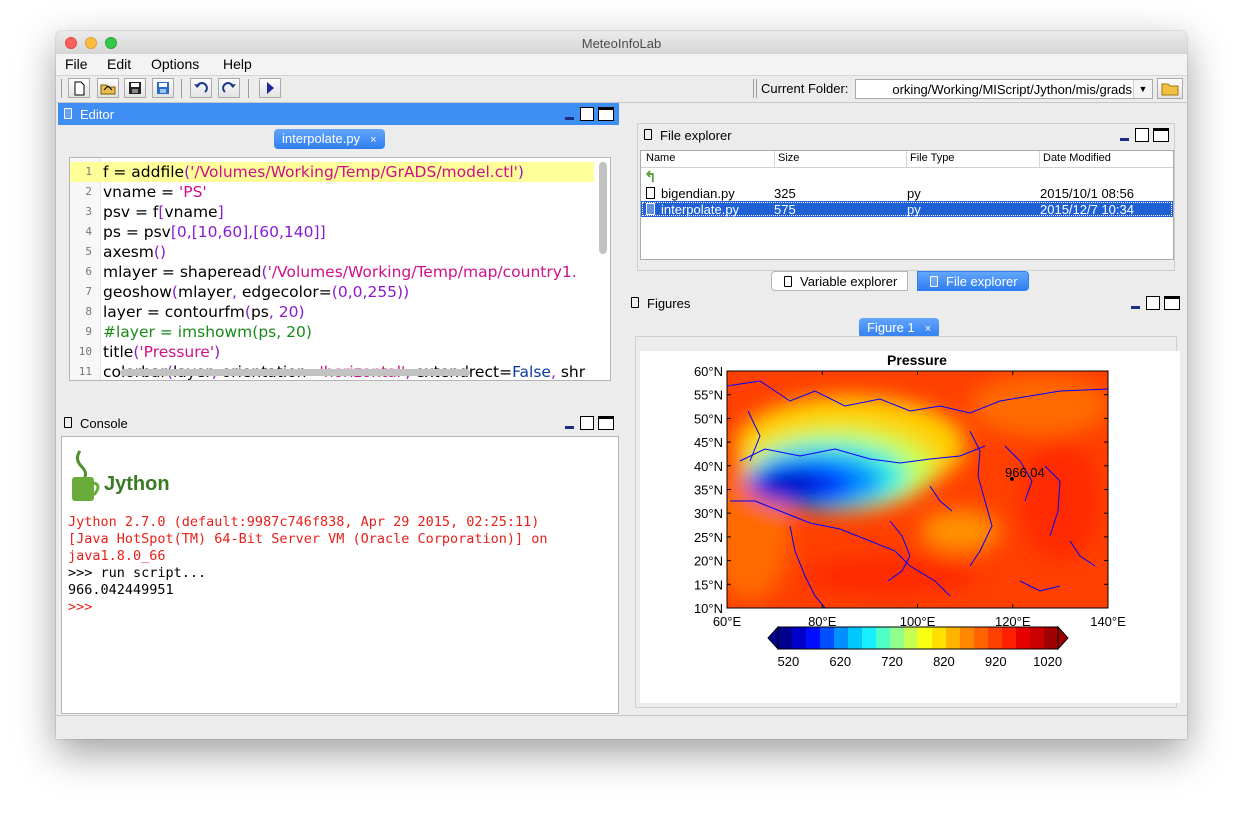 The image size is (1243, 819). I want to click on code-line: 3 psv = f[vname], so click(332, 212).